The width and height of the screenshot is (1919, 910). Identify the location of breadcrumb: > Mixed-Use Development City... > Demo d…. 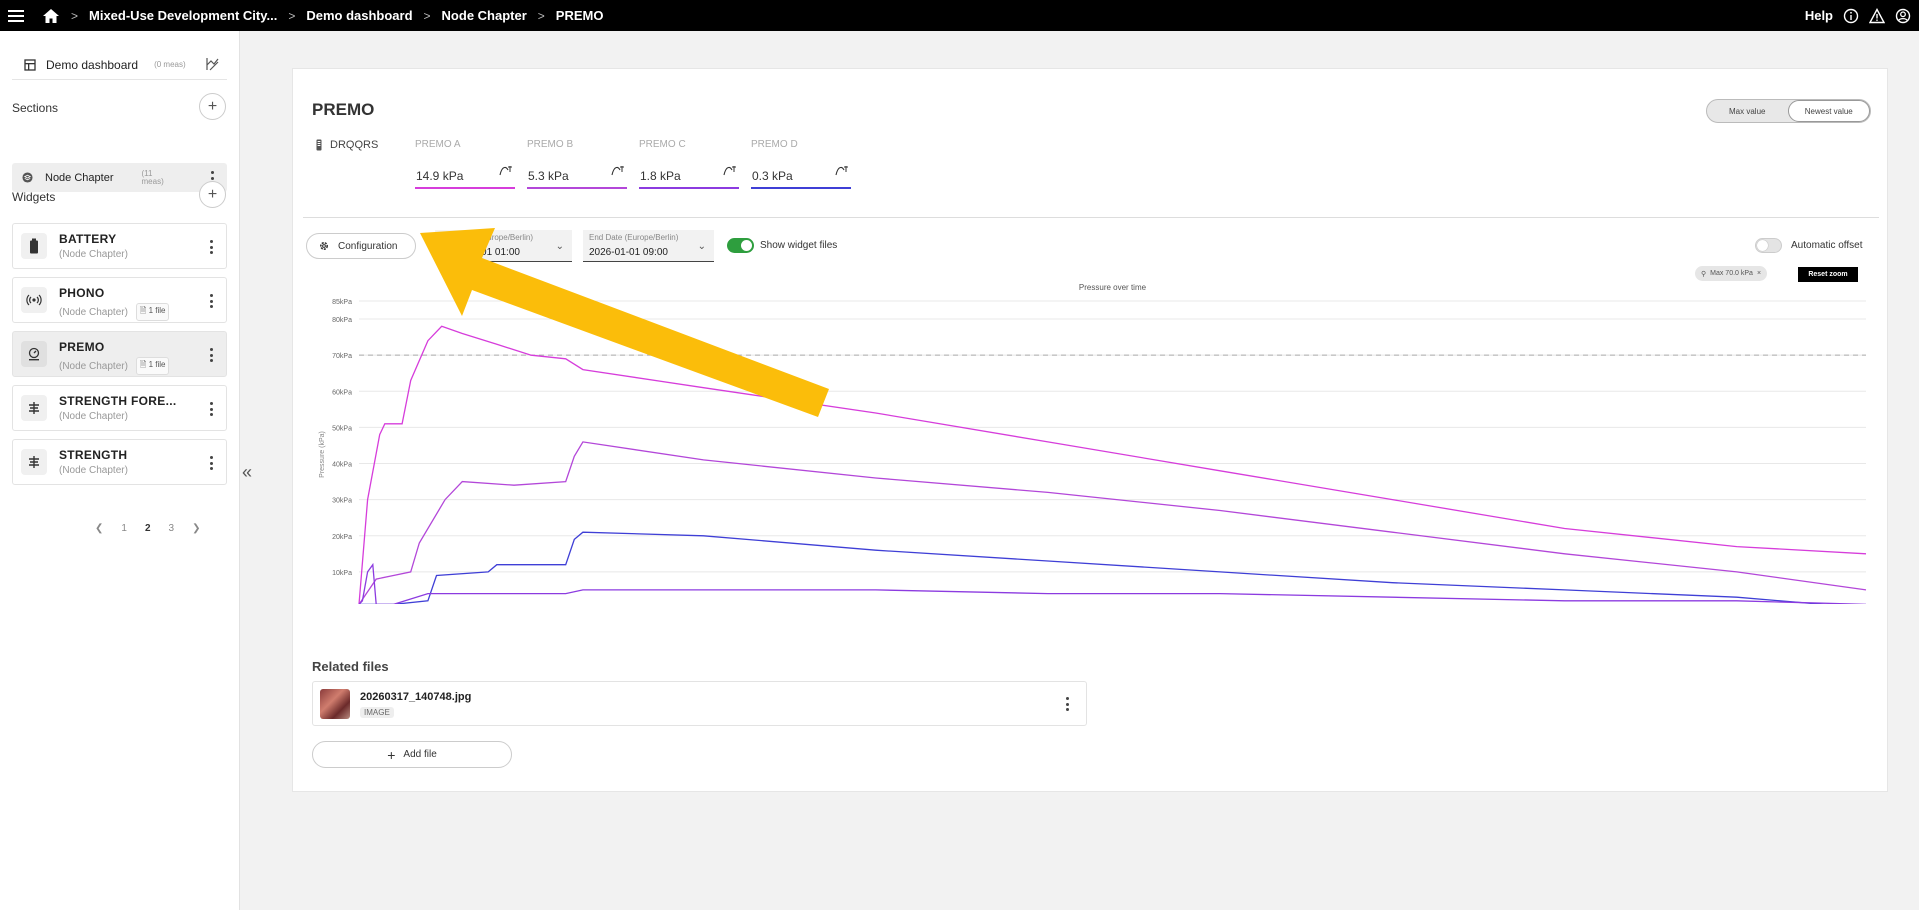
(317, 16).